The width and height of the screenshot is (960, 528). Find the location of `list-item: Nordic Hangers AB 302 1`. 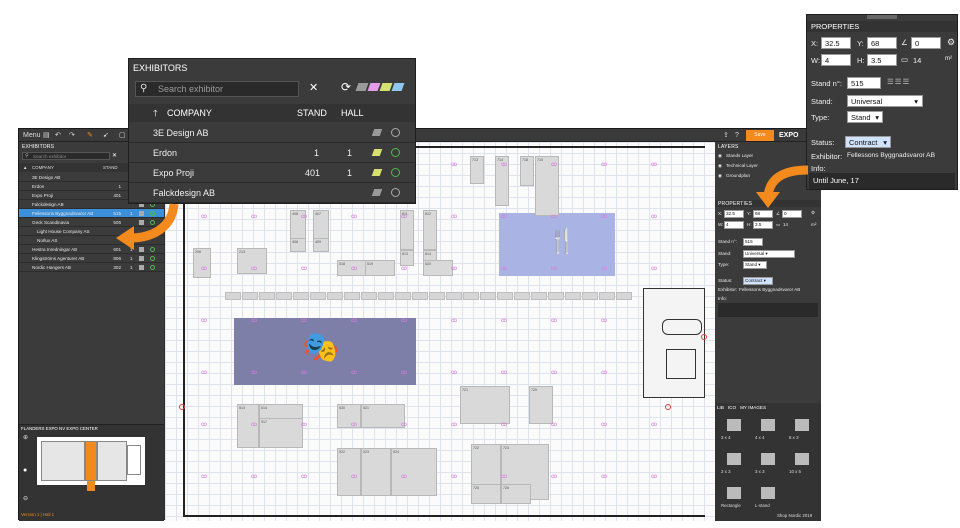

list-item: Nordic Hangers AB 302 1 is located at coordinates (91, 267).